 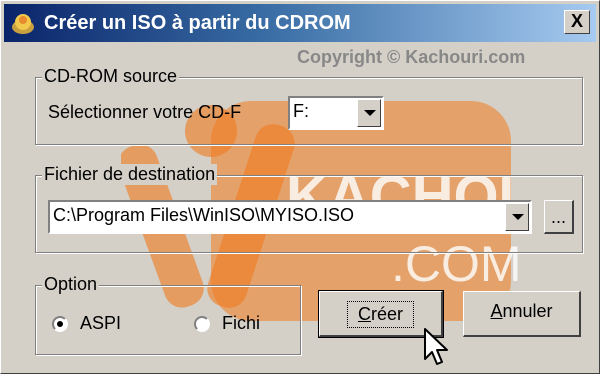 I want to click on copyright-text: Copyright © Kachouri.com, so click(x=411, y=57).